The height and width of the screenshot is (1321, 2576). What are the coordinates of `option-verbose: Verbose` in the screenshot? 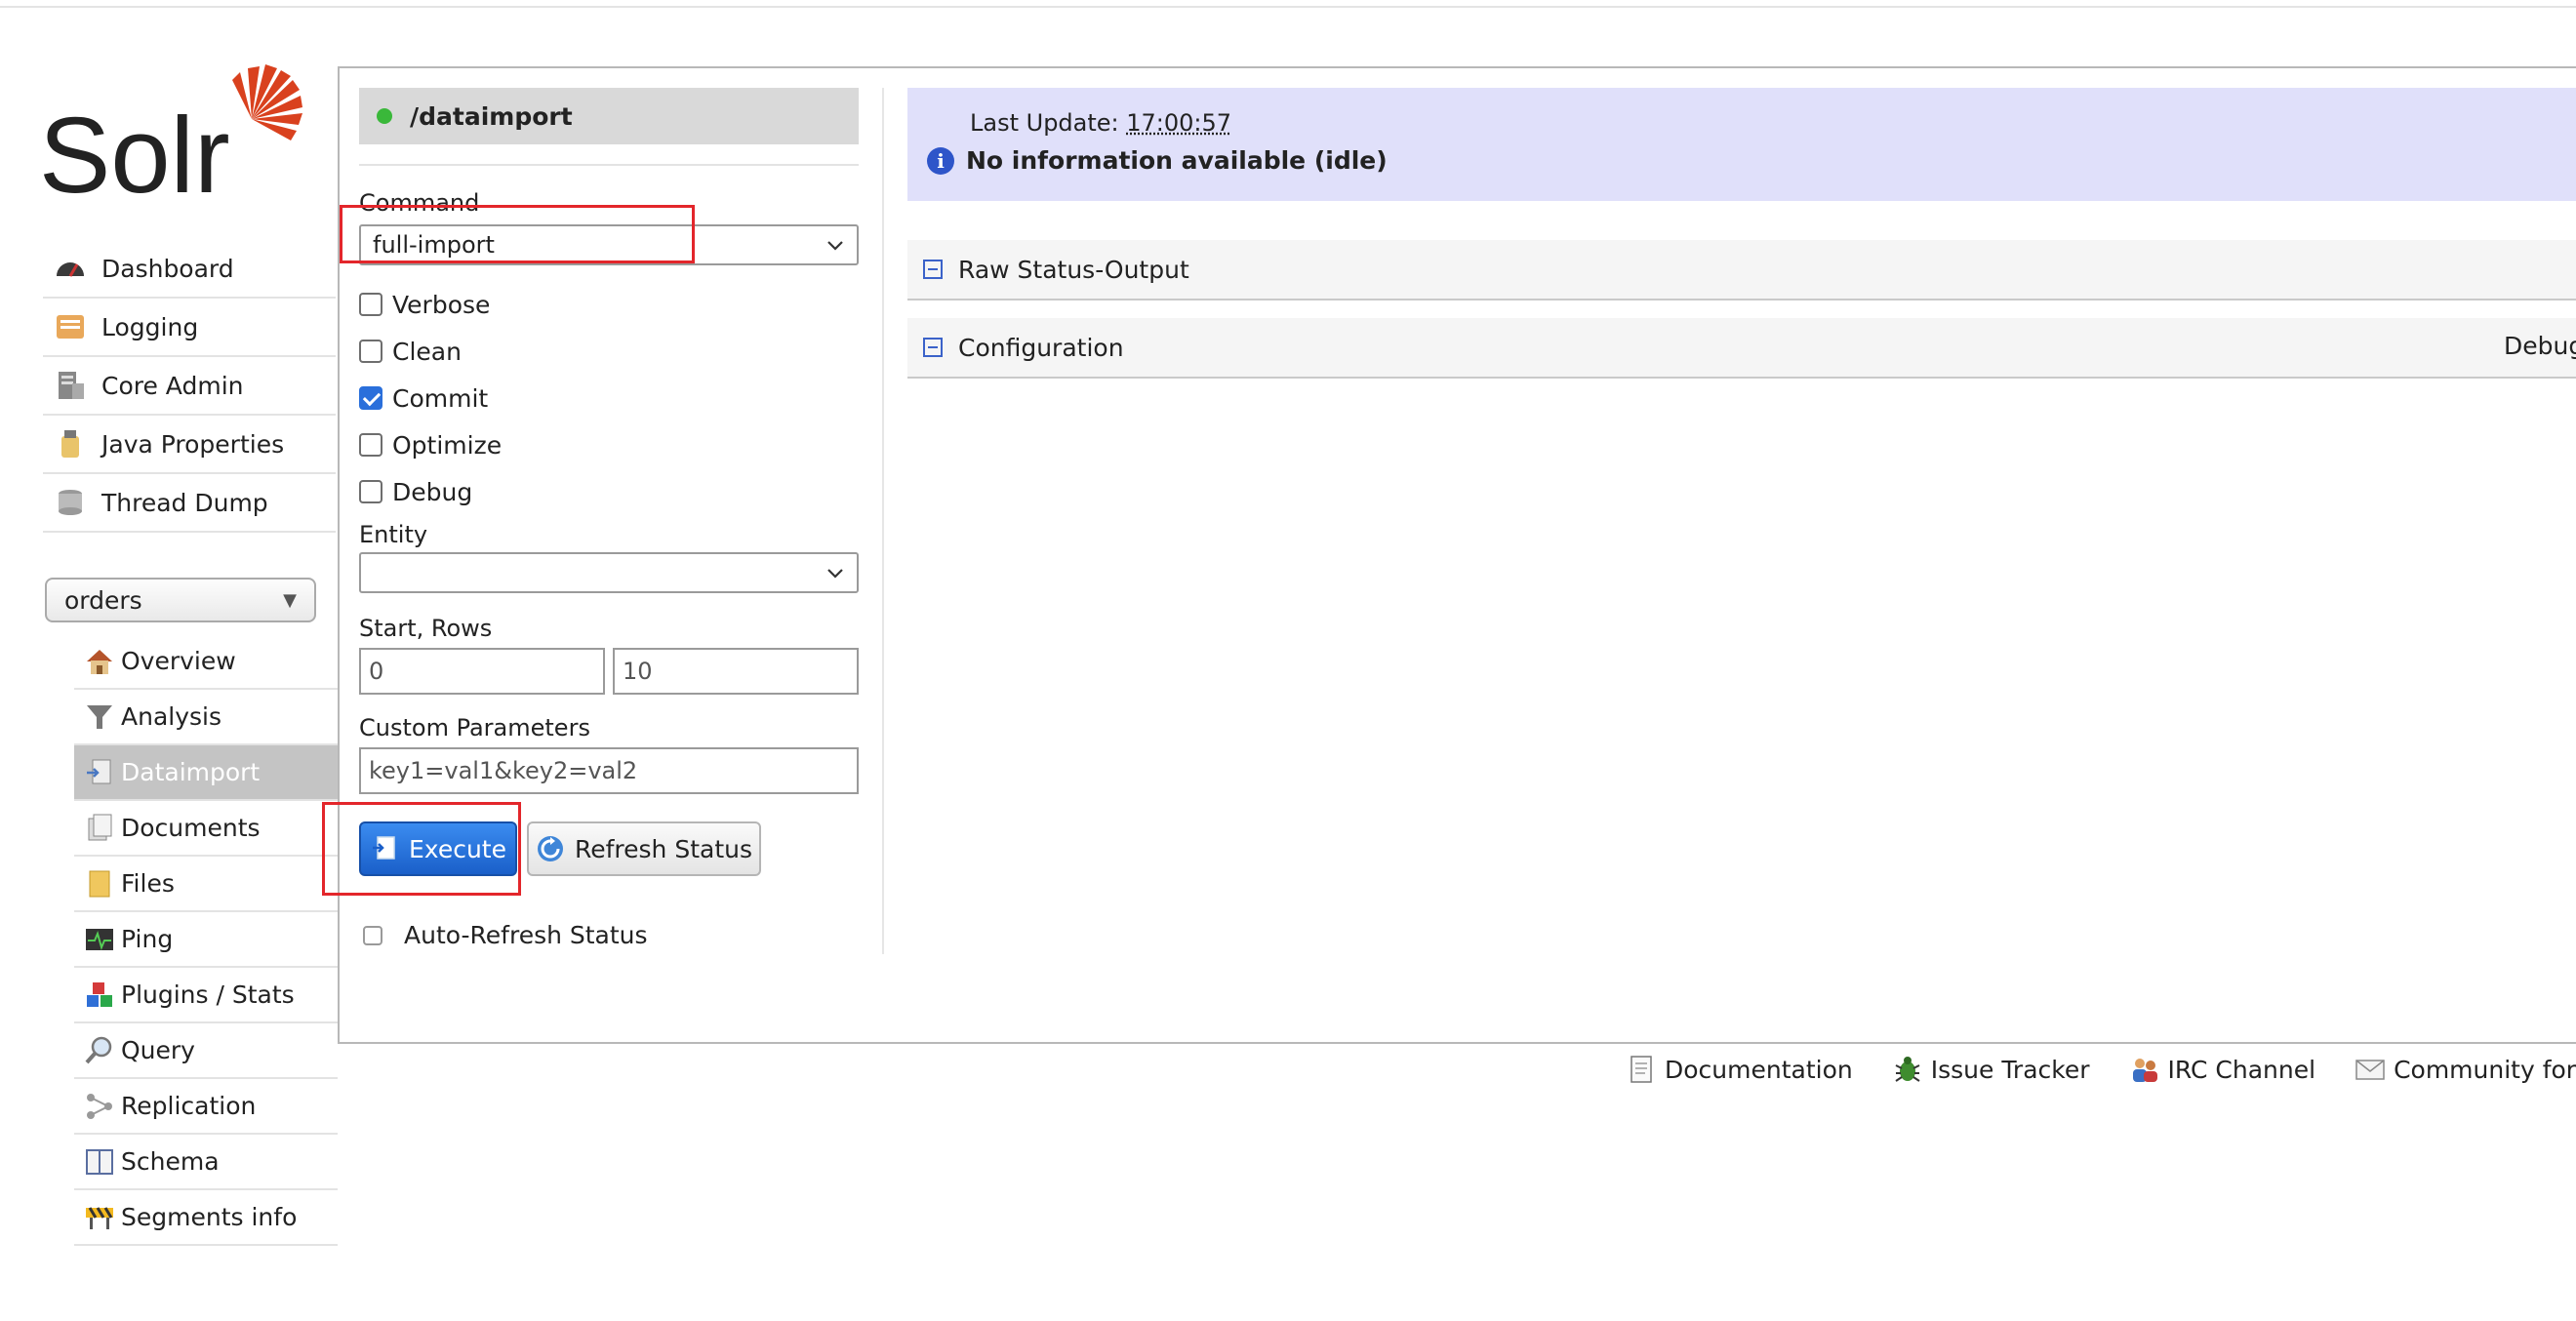 It's located at (430, 304).